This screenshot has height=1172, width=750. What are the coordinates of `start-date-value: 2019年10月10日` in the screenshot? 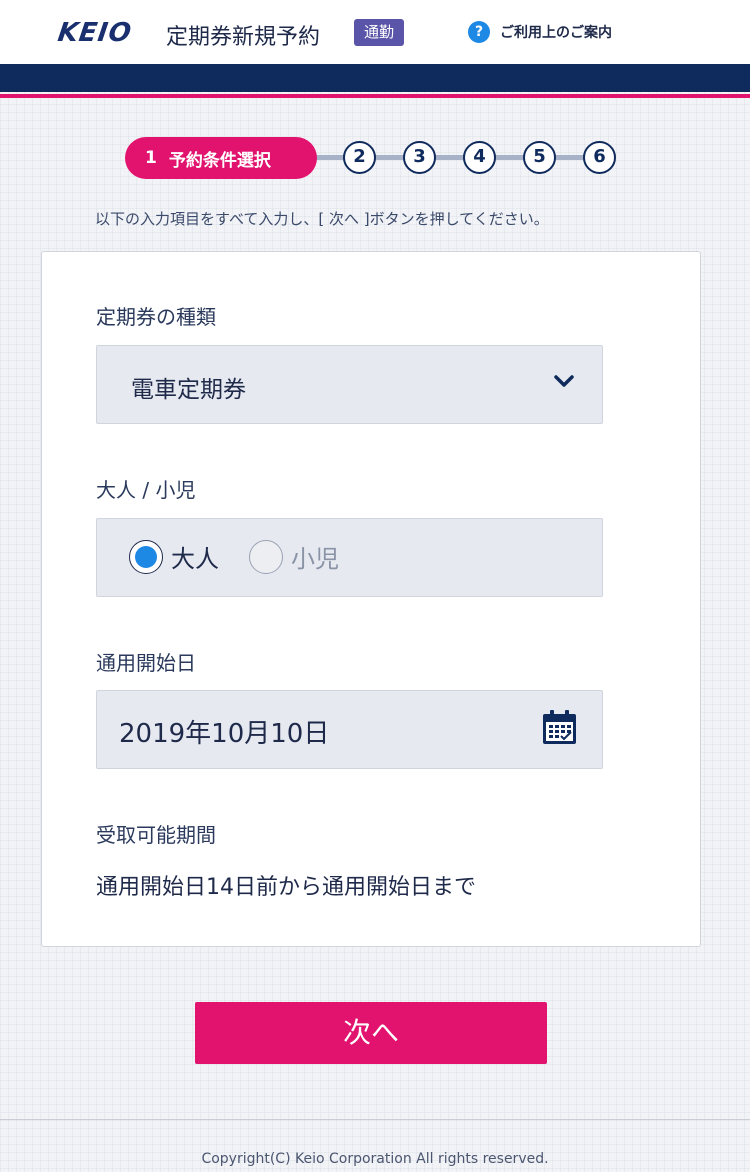 It's located at (224, 734).